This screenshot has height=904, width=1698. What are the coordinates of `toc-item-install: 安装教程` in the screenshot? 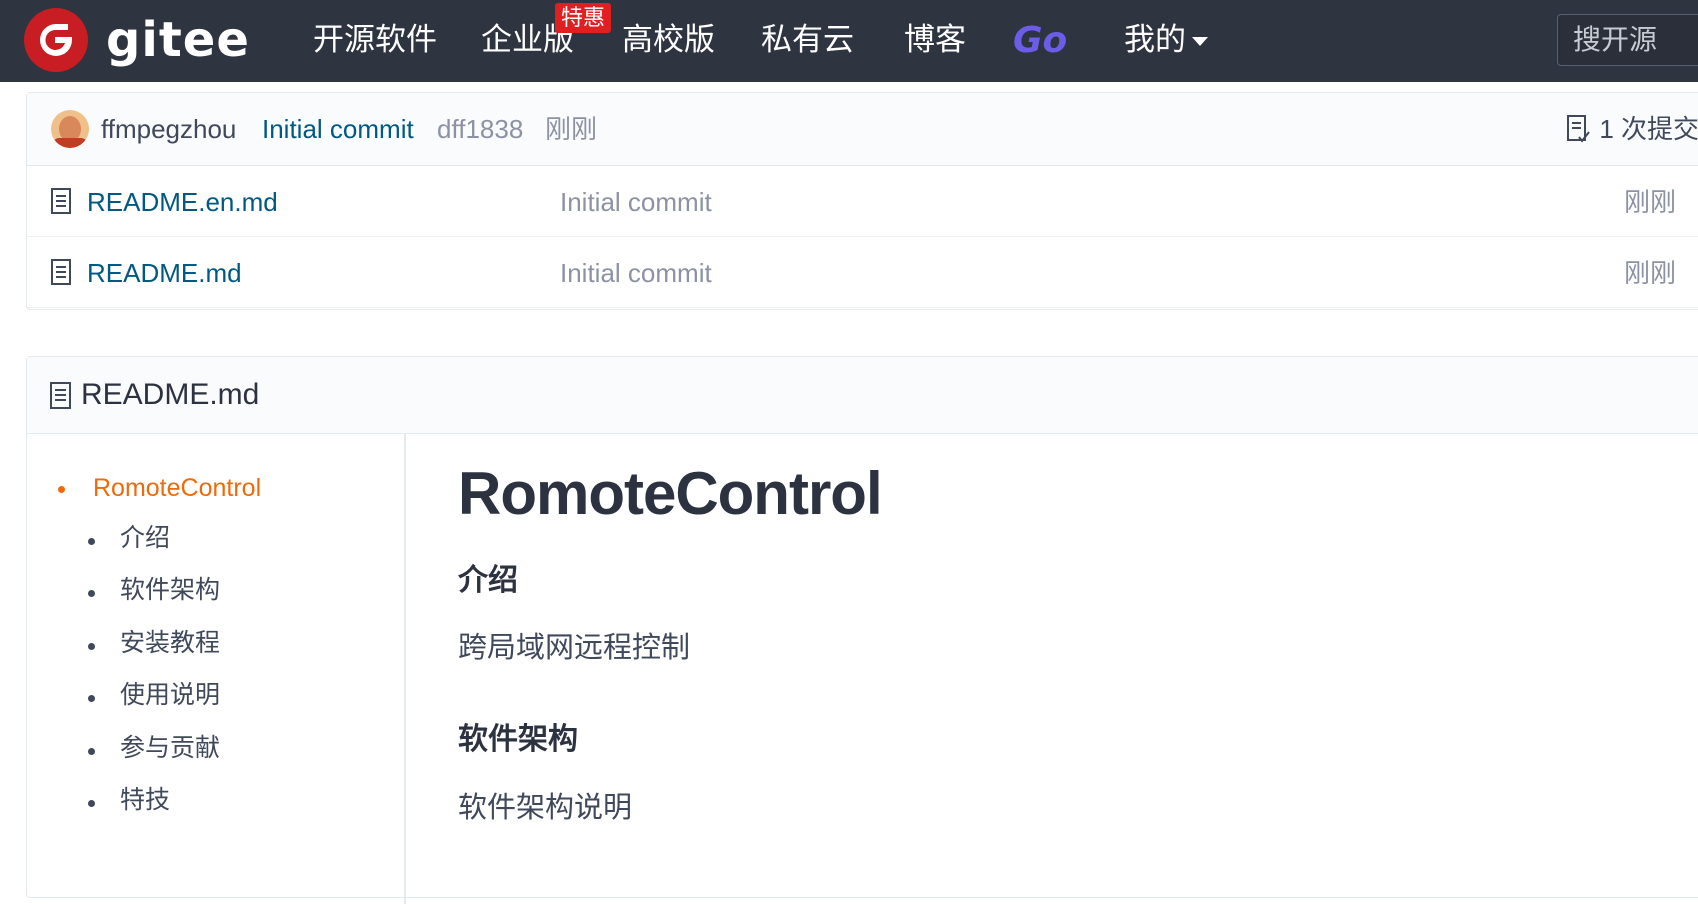 It's located at (170, 643).